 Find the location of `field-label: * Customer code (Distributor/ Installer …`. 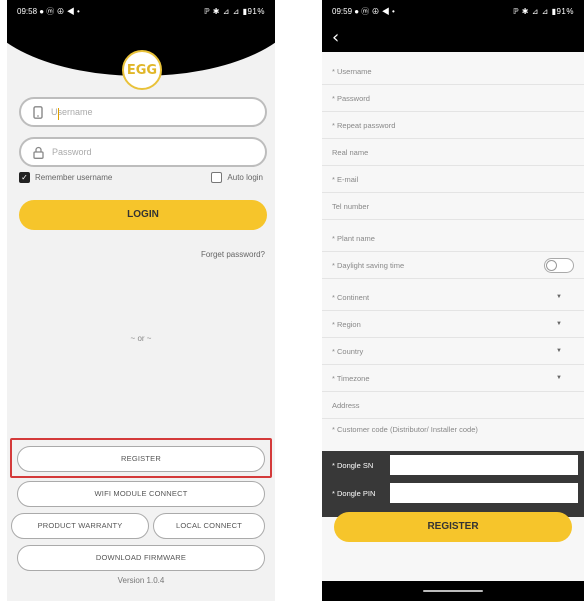

field-label: * Customer code (Distributor/ Installer … is located at coordinates (405, 429).